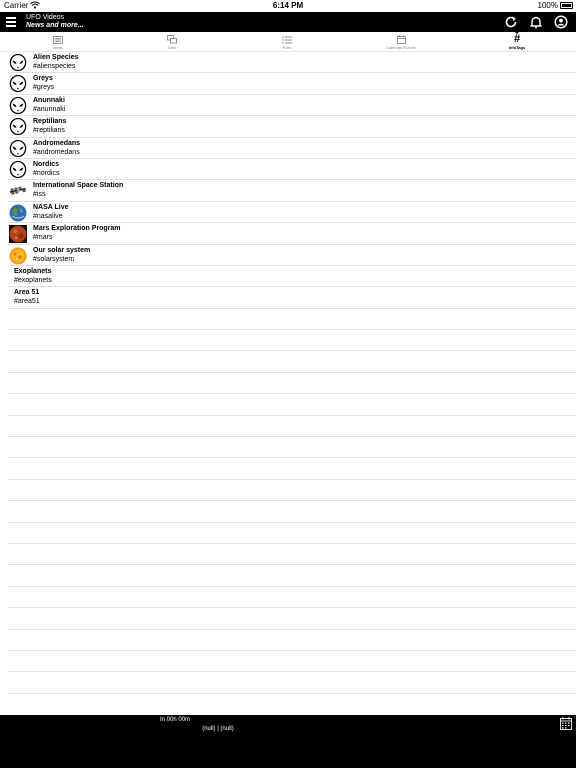  I want to click on list-item: International Space Station #iss, so click(292, 191).